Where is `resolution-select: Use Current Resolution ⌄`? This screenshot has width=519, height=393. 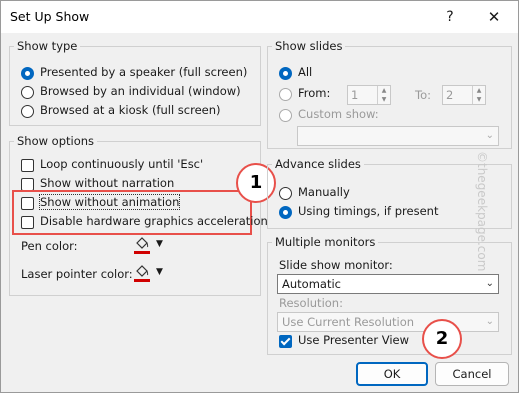 resolution-select: Use Current Resolution ⌄ is located at coordinates (388, 322).